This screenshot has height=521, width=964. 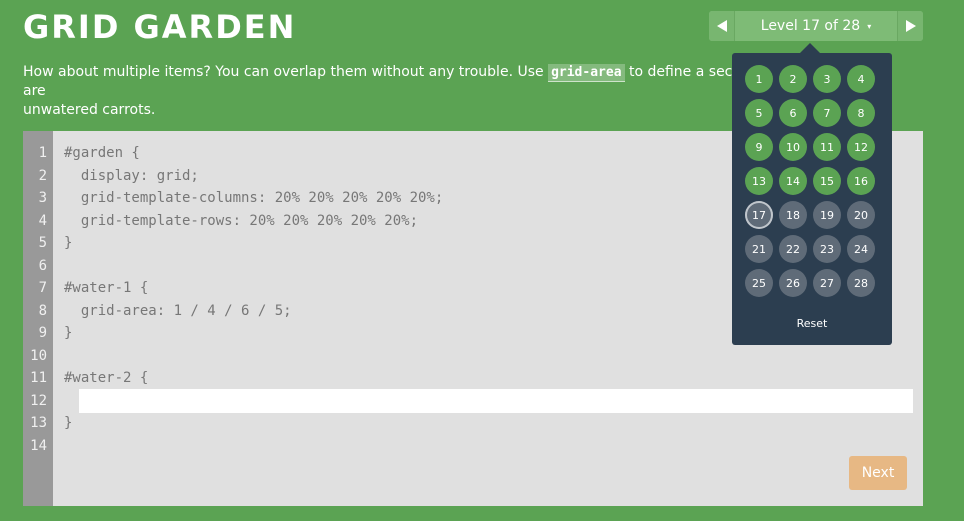 What do you see at coordinates (861, 249) in the screenshot?
I see `level-button-24: 24` at bounding box center [861, 249].